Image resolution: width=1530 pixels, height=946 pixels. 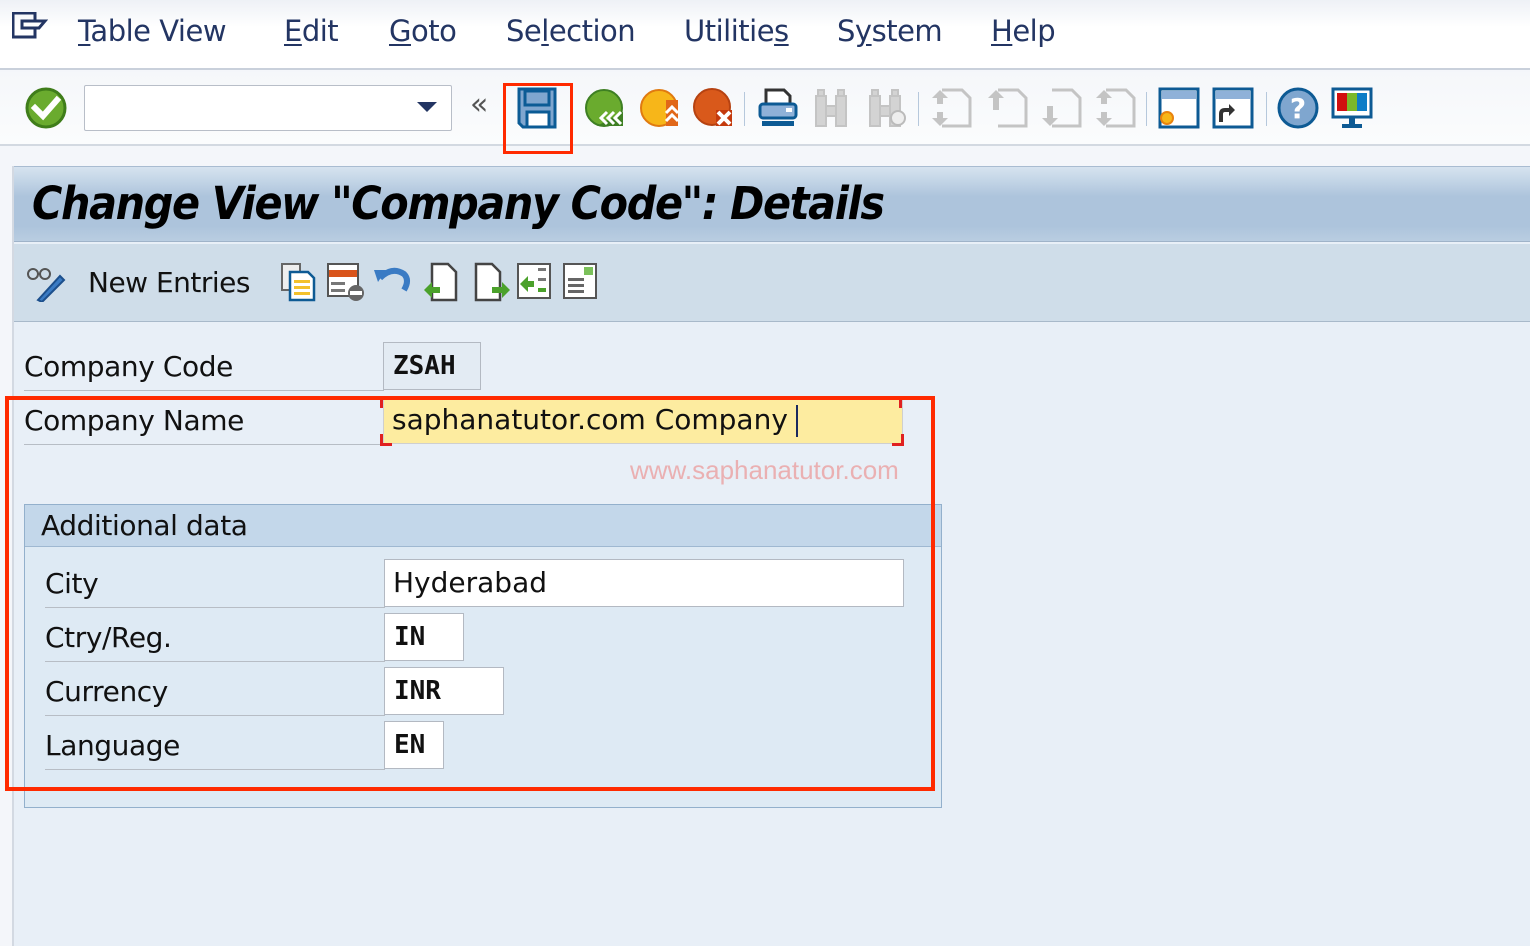 I want to click on menu-label: Utilities, so click(x=736, y=31).